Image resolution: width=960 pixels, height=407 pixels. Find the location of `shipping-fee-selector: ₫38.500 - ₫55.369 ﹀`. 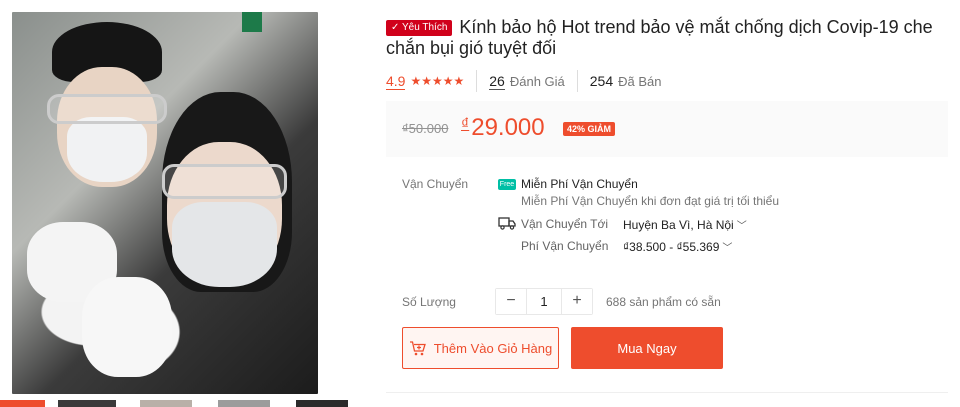

shipping-fee-selector: ₫38.500 - ₫55.369 ﹀ is located at coordinates (677, 246).